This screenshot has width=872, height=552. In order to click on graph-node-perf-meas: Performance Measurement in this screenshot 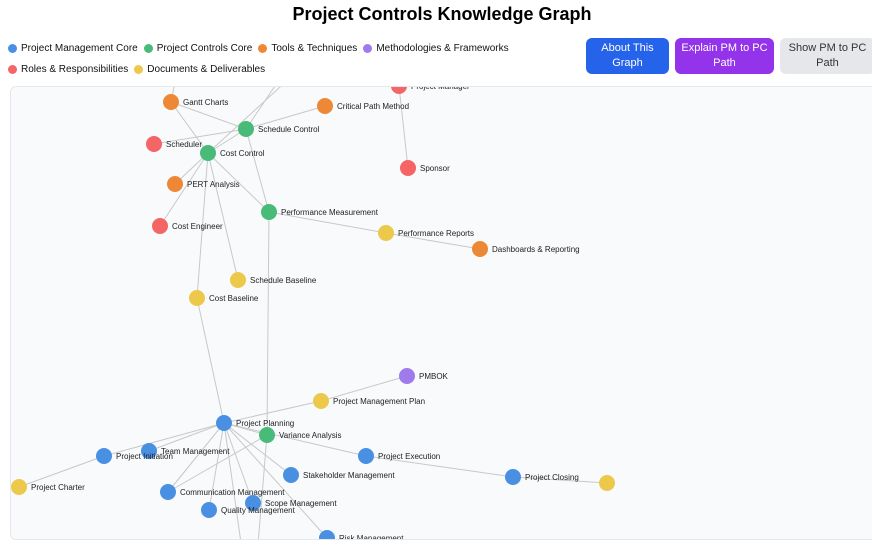, I will do `click(320, 212)`.